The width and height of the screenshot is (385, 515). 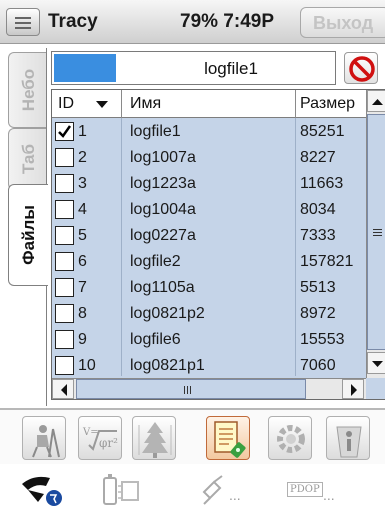 I want to click on settings-button, so click(x=290, y=438).